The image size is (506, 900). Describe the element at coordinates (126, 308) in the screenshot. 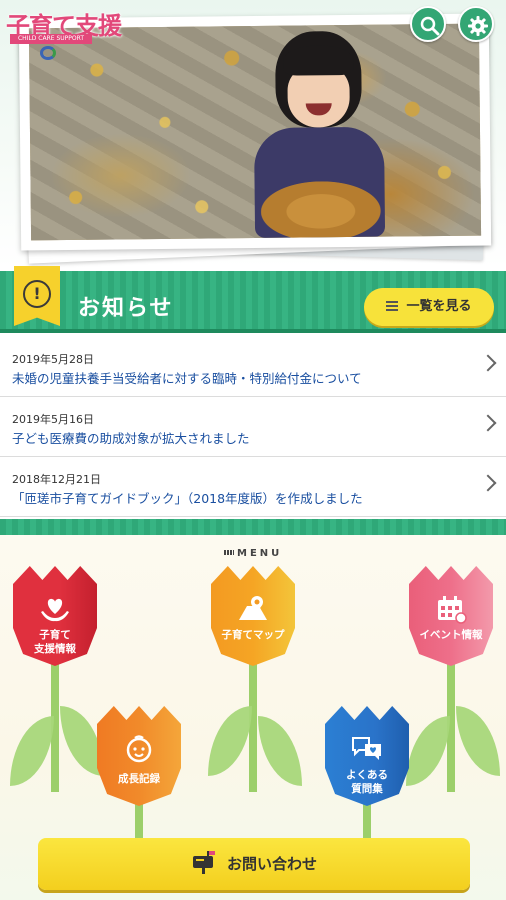

I see `news-title: お知らせ` at that location.